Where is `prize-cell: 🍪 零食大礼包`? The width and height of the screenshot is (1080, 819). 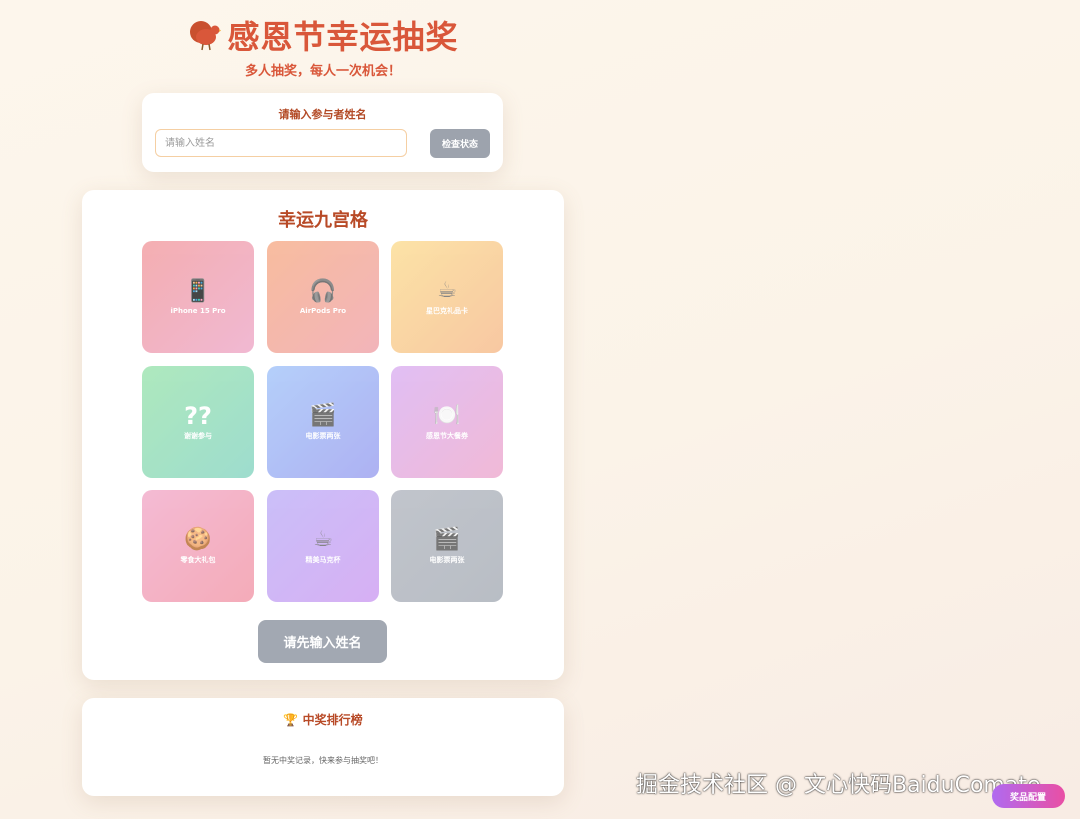 prize-cell: 🍪 零食大礼包 is located at coordinates (198, 546).